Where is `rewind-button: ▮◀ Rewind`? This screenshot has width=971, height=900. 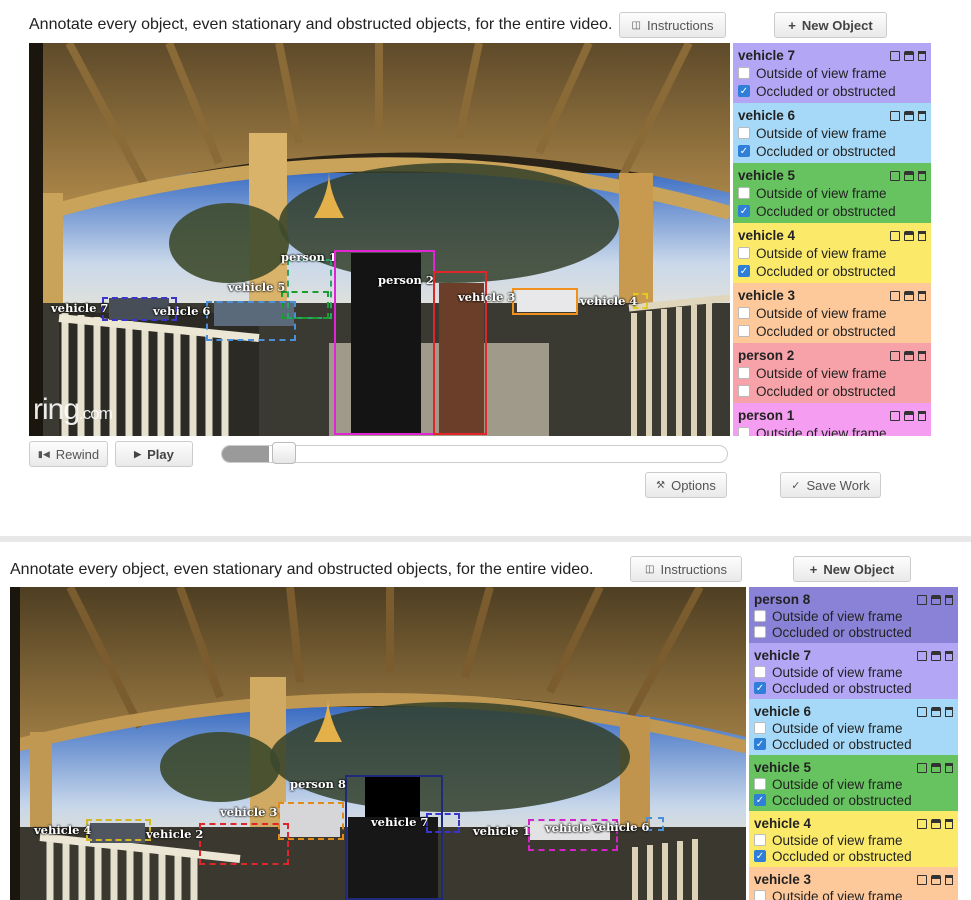
rewind-button: ▮◀ Rewind is located at coordinates (68, 454).